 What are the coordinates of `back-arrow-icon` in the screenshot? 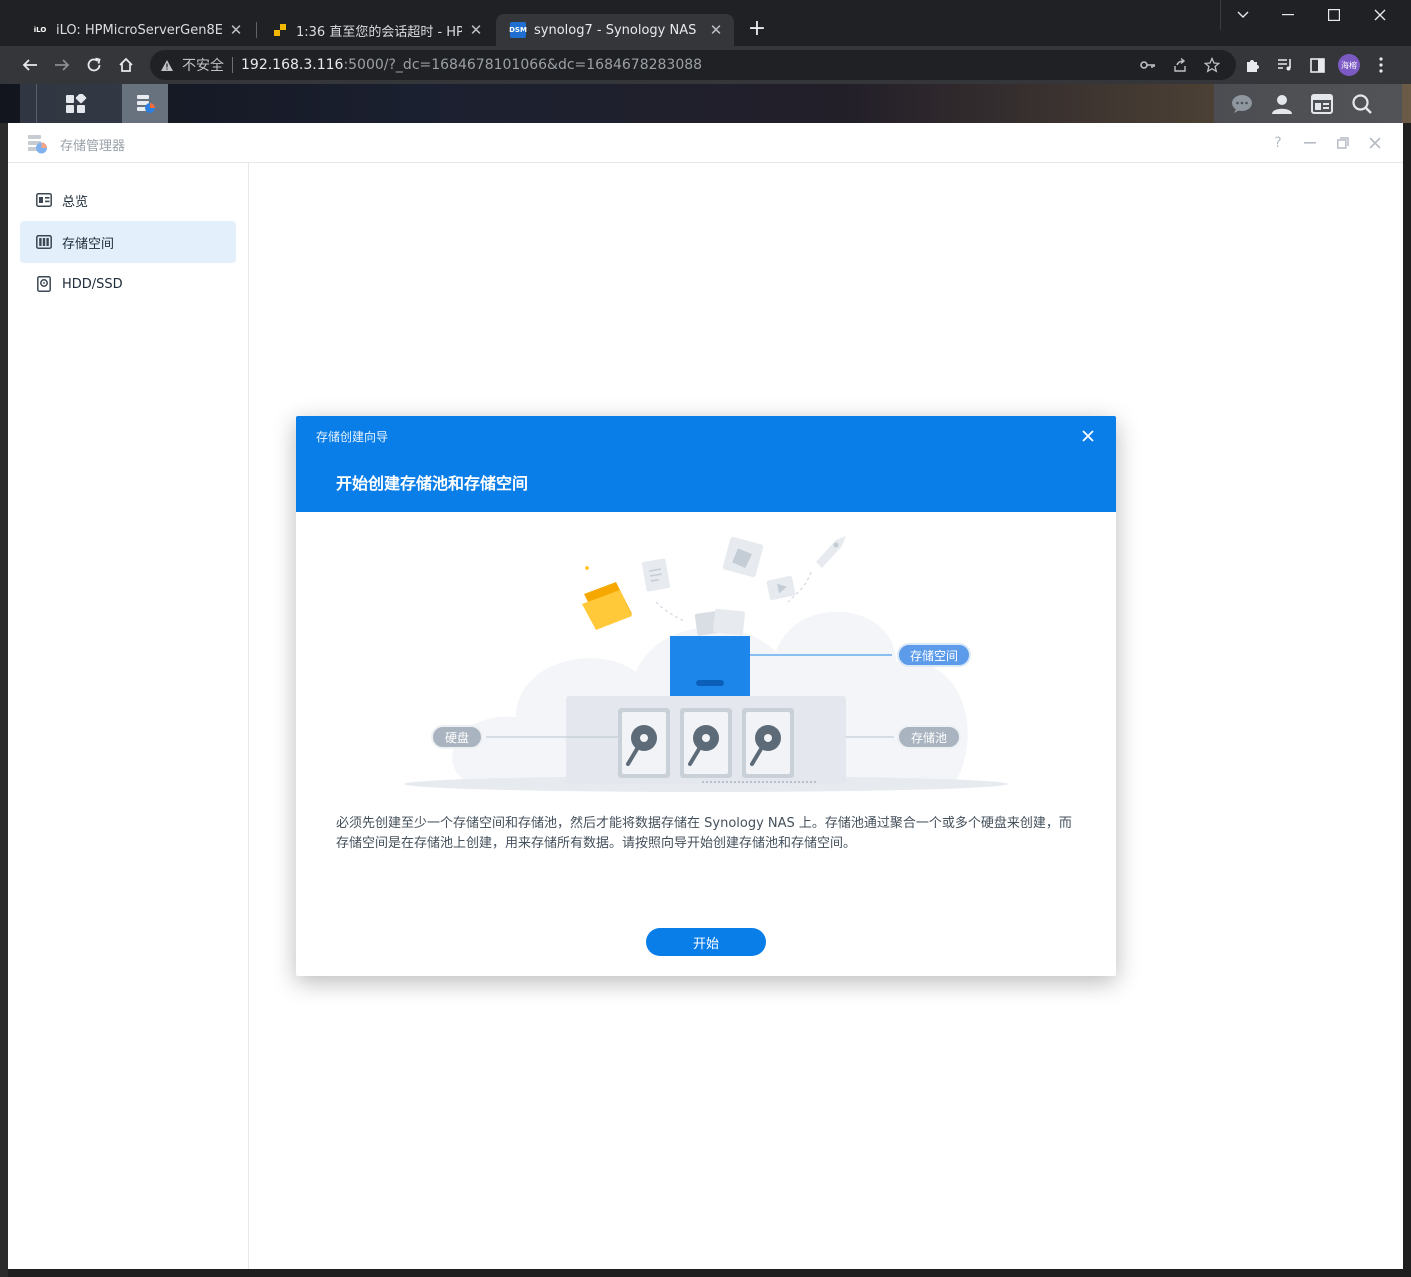 It's located at (30, 65).